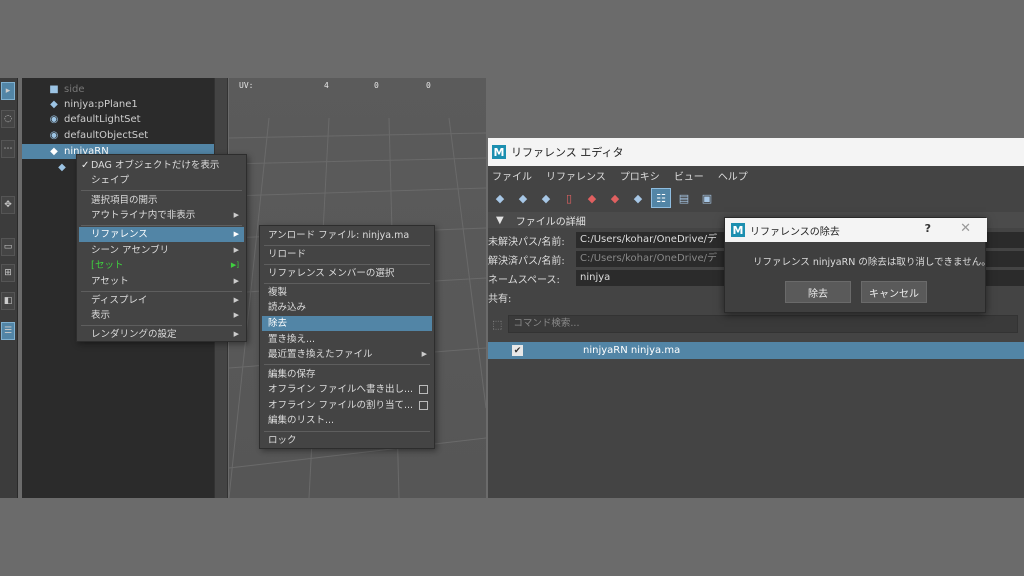 The height and width of the screenshot is (576, 1024). What do you see at coordinates (894, 292) in the screenshot?
I see `cancel-button: キャンセル` at bounding box center [894, 292].